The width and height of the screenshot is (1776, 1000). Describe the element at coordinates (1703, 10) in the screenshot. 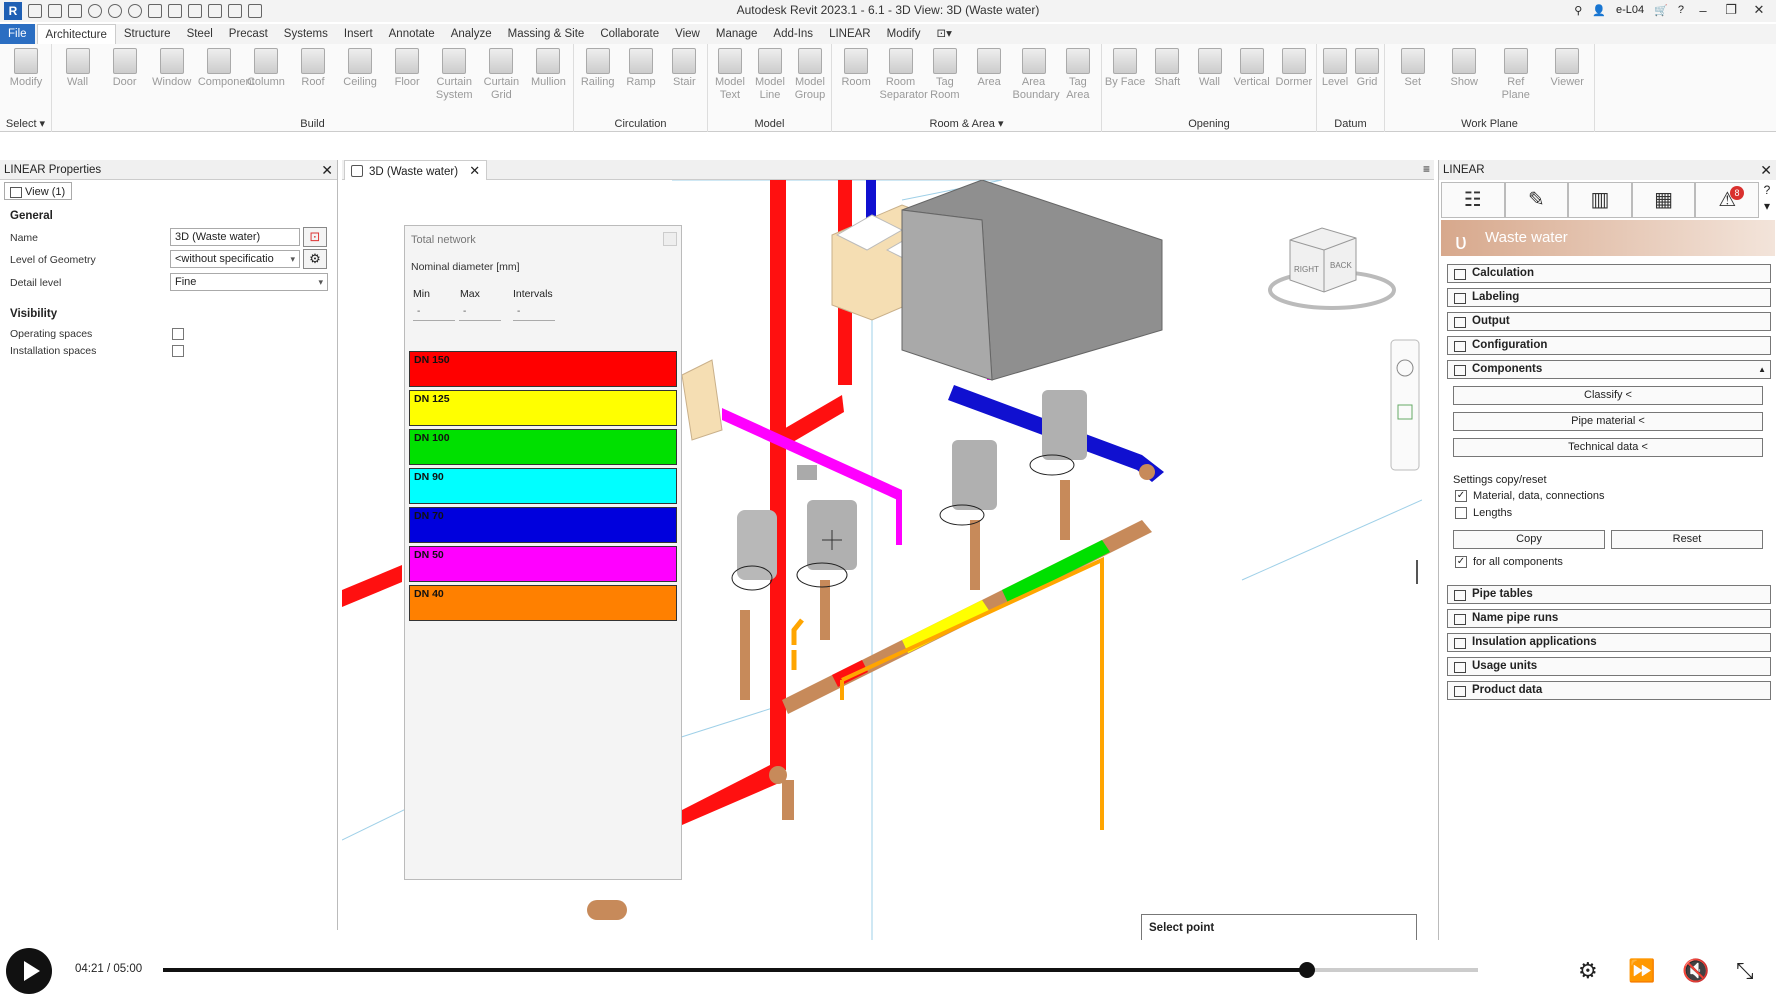

I see `minimize-button: –` at that location.